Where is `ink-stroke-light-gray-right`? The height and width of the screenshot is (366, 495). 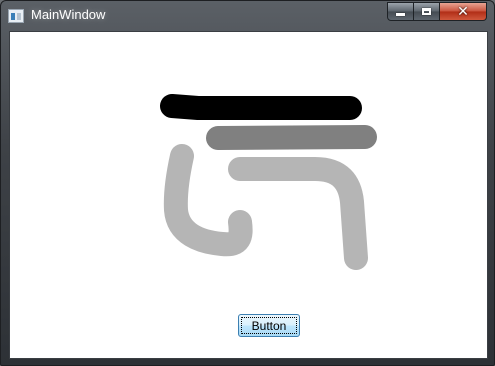
ink-stroke-light-gray-right is located at coordinates (298, 213).